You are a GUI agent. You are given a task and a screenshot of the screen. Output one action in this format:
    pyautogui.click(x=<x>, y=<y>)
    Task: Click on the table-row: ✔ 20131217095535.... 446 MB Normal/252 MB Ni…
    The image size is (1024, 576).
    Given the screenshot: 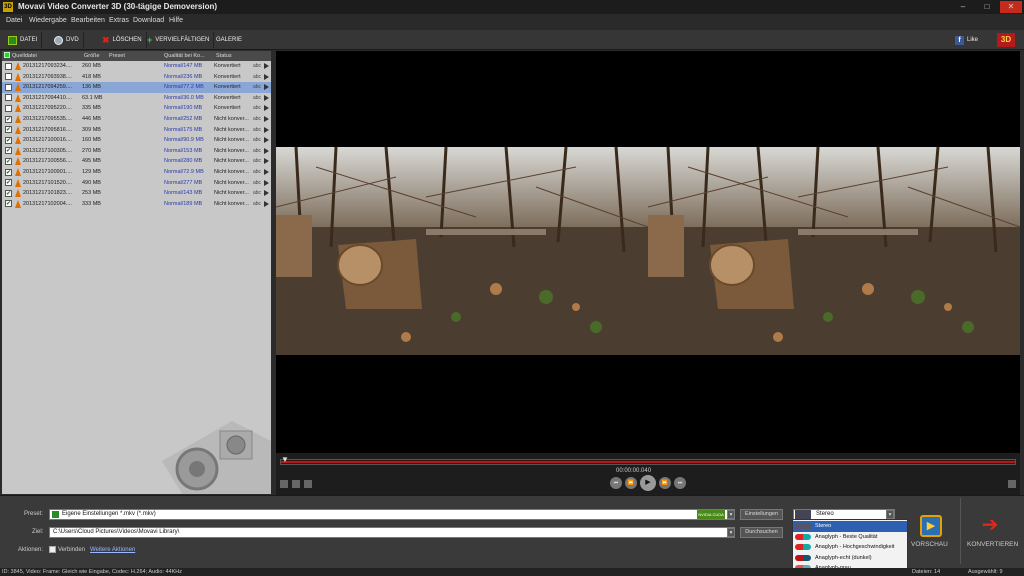 What is the action you would take?
    pyautogui.click(x=136, y=119)
    